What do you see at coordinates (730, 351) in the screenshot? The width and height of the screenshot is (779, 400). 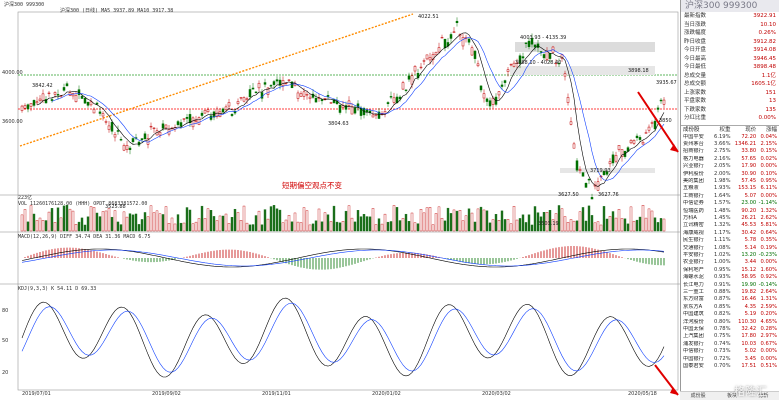 I see `constituent-row: 中信银行 0.73% 5.02 0.00%` at bounding box center [730, 351].